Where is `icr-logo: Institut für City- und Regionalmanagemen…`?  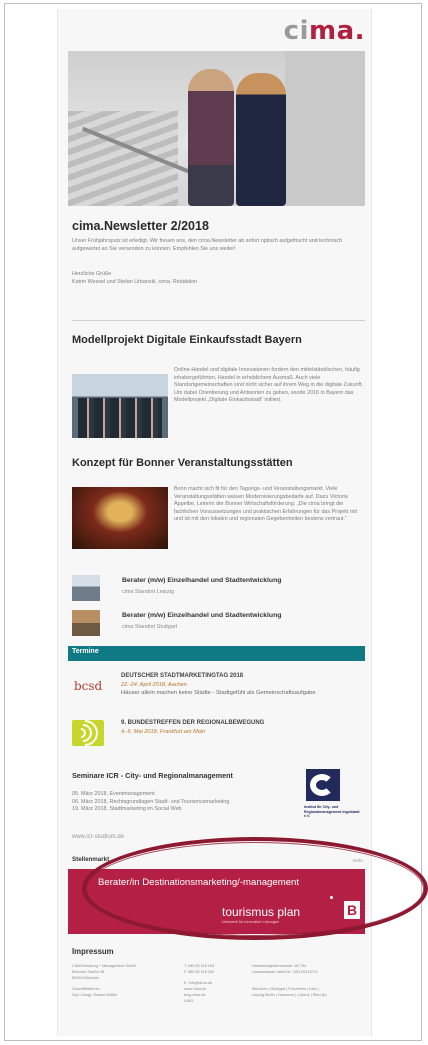
icr-logo: Institut für City- und Regionalmanagemen… is located at coordinates (332, 795).